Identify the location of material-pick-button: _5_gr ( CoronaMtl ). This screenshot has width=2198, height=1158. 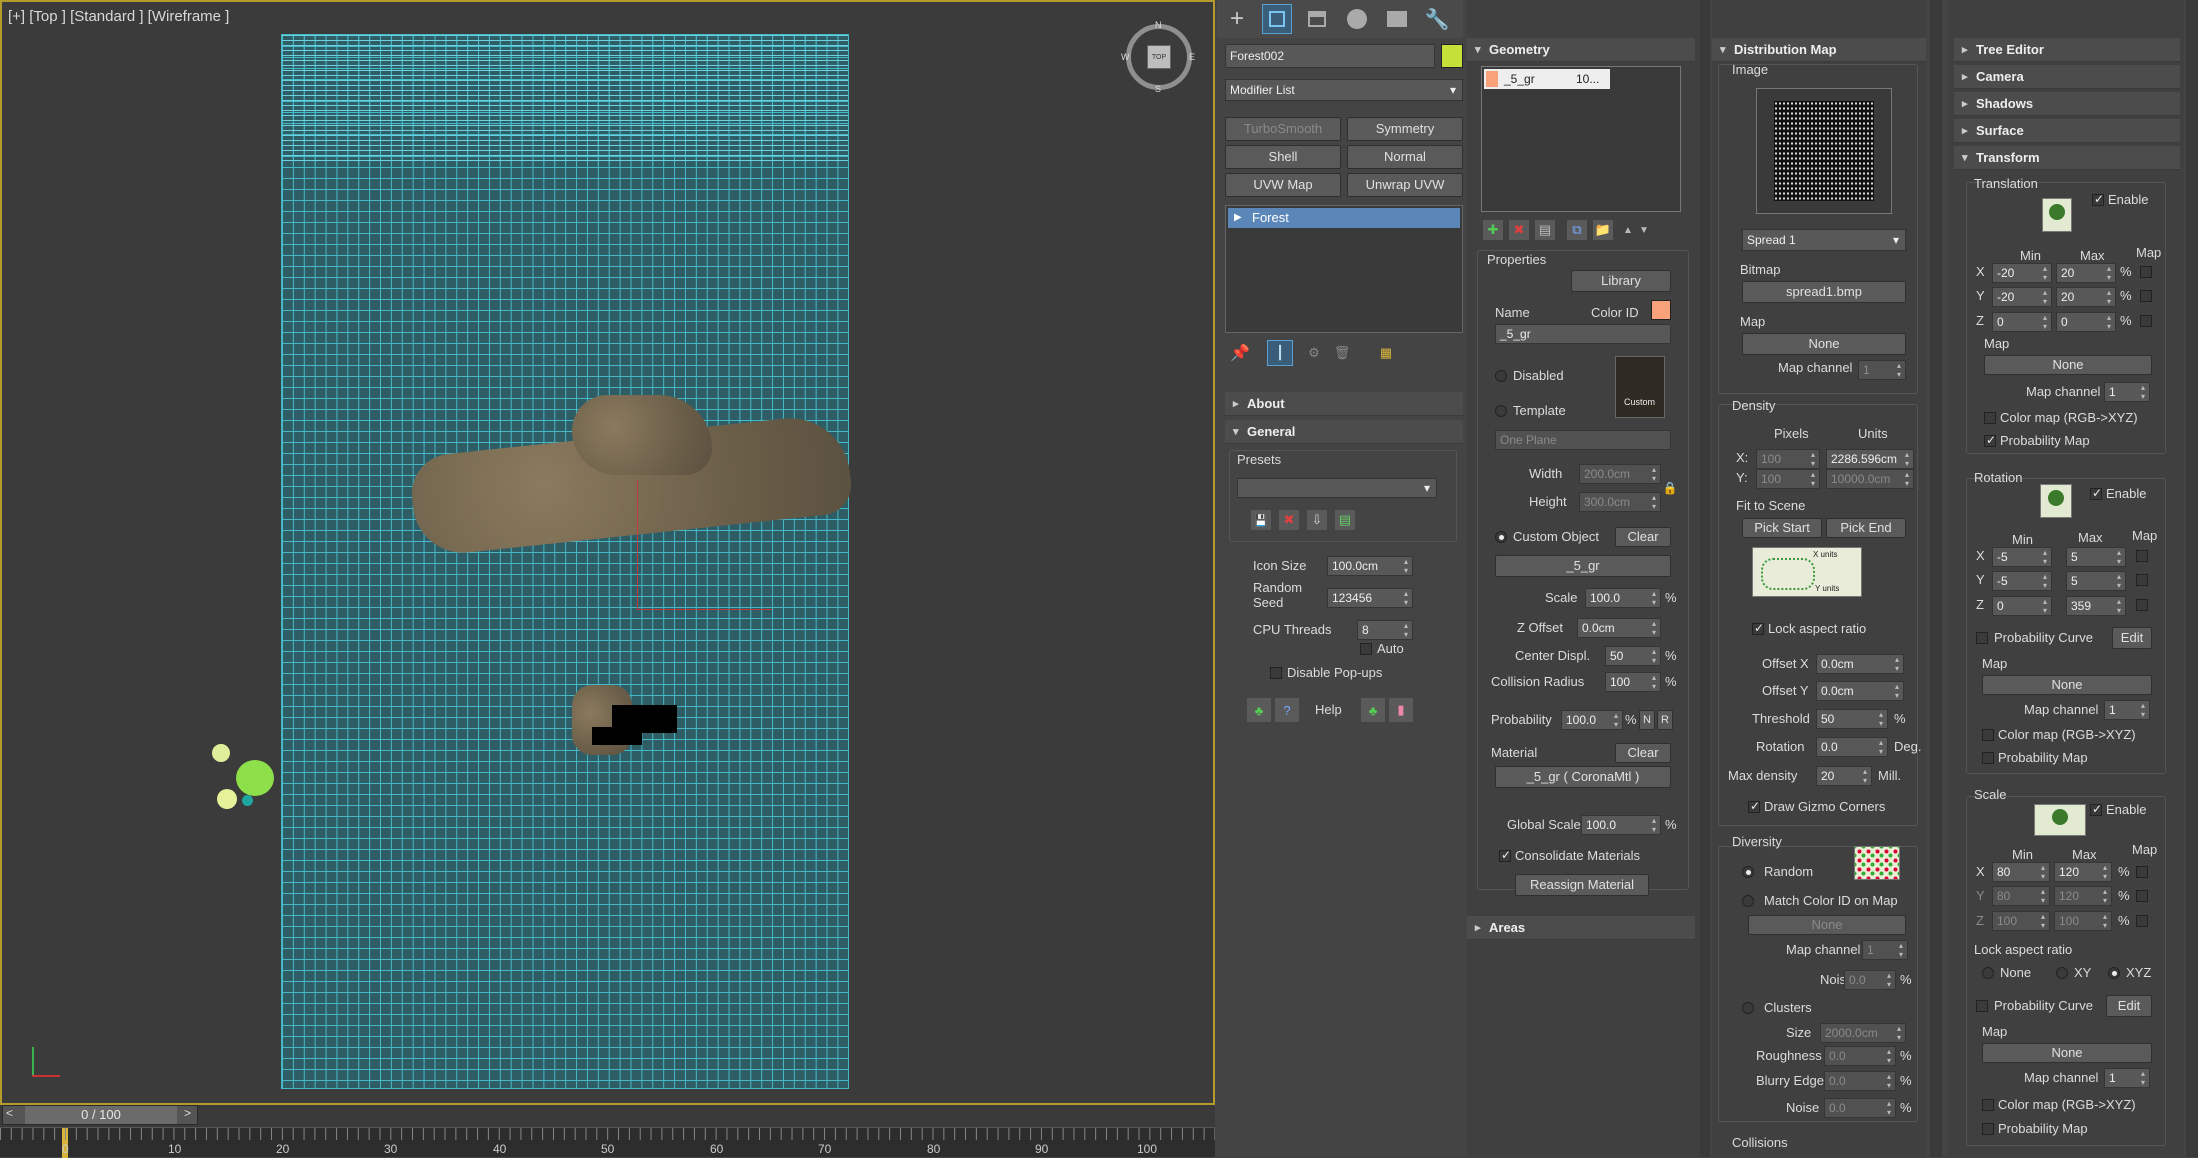
(1583, 777).